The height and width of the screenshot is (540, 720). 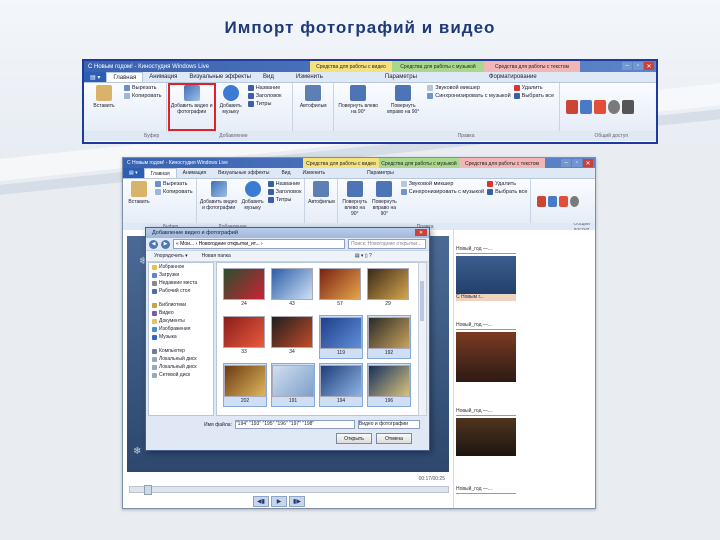 What do you see at coordinates (219, 201) in the screenshot?
I see `add-video-photo-button: Добавить видео и фотографии` at bounding box center [219, 201].